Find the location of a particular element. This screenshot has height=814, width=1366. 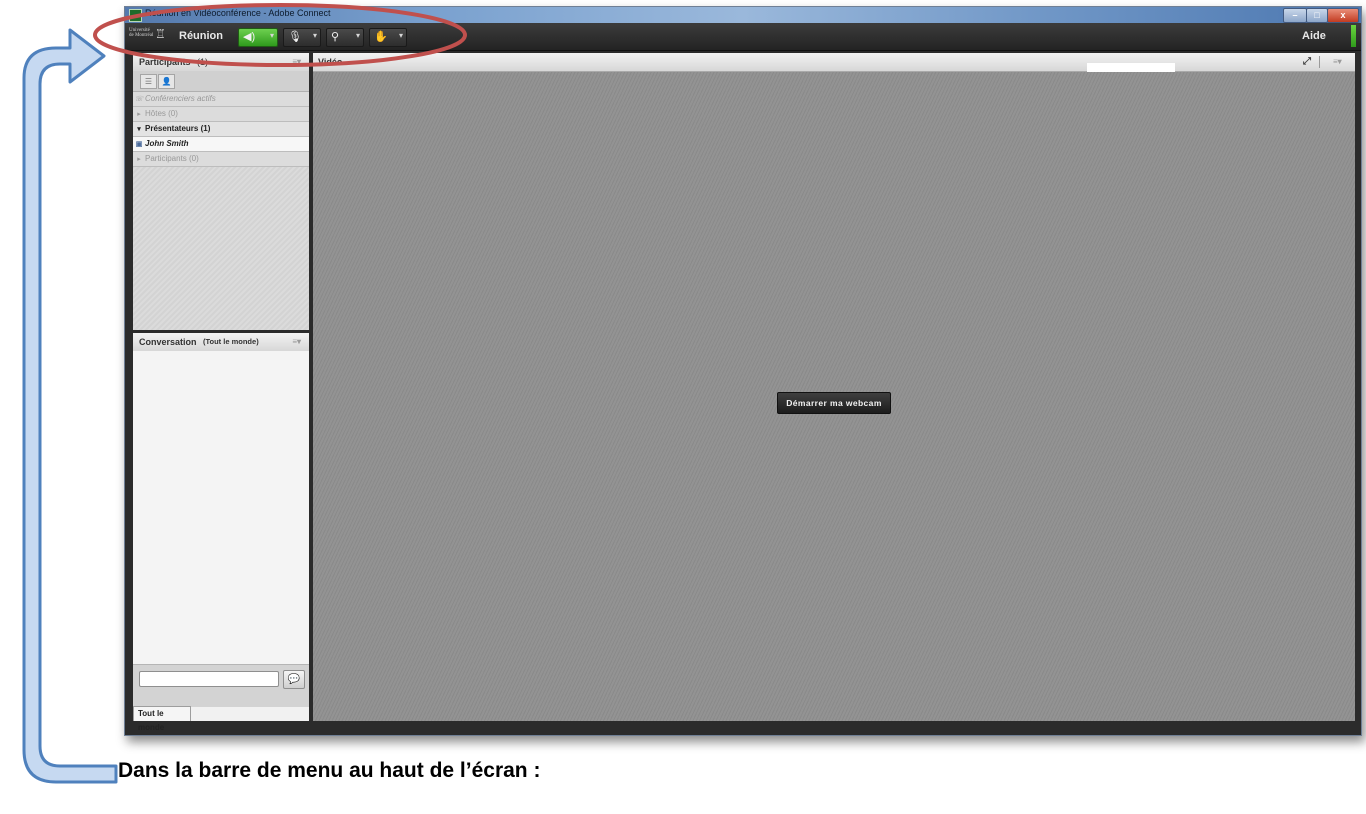

highlight-ellipse is located at coordinates (280, 35).